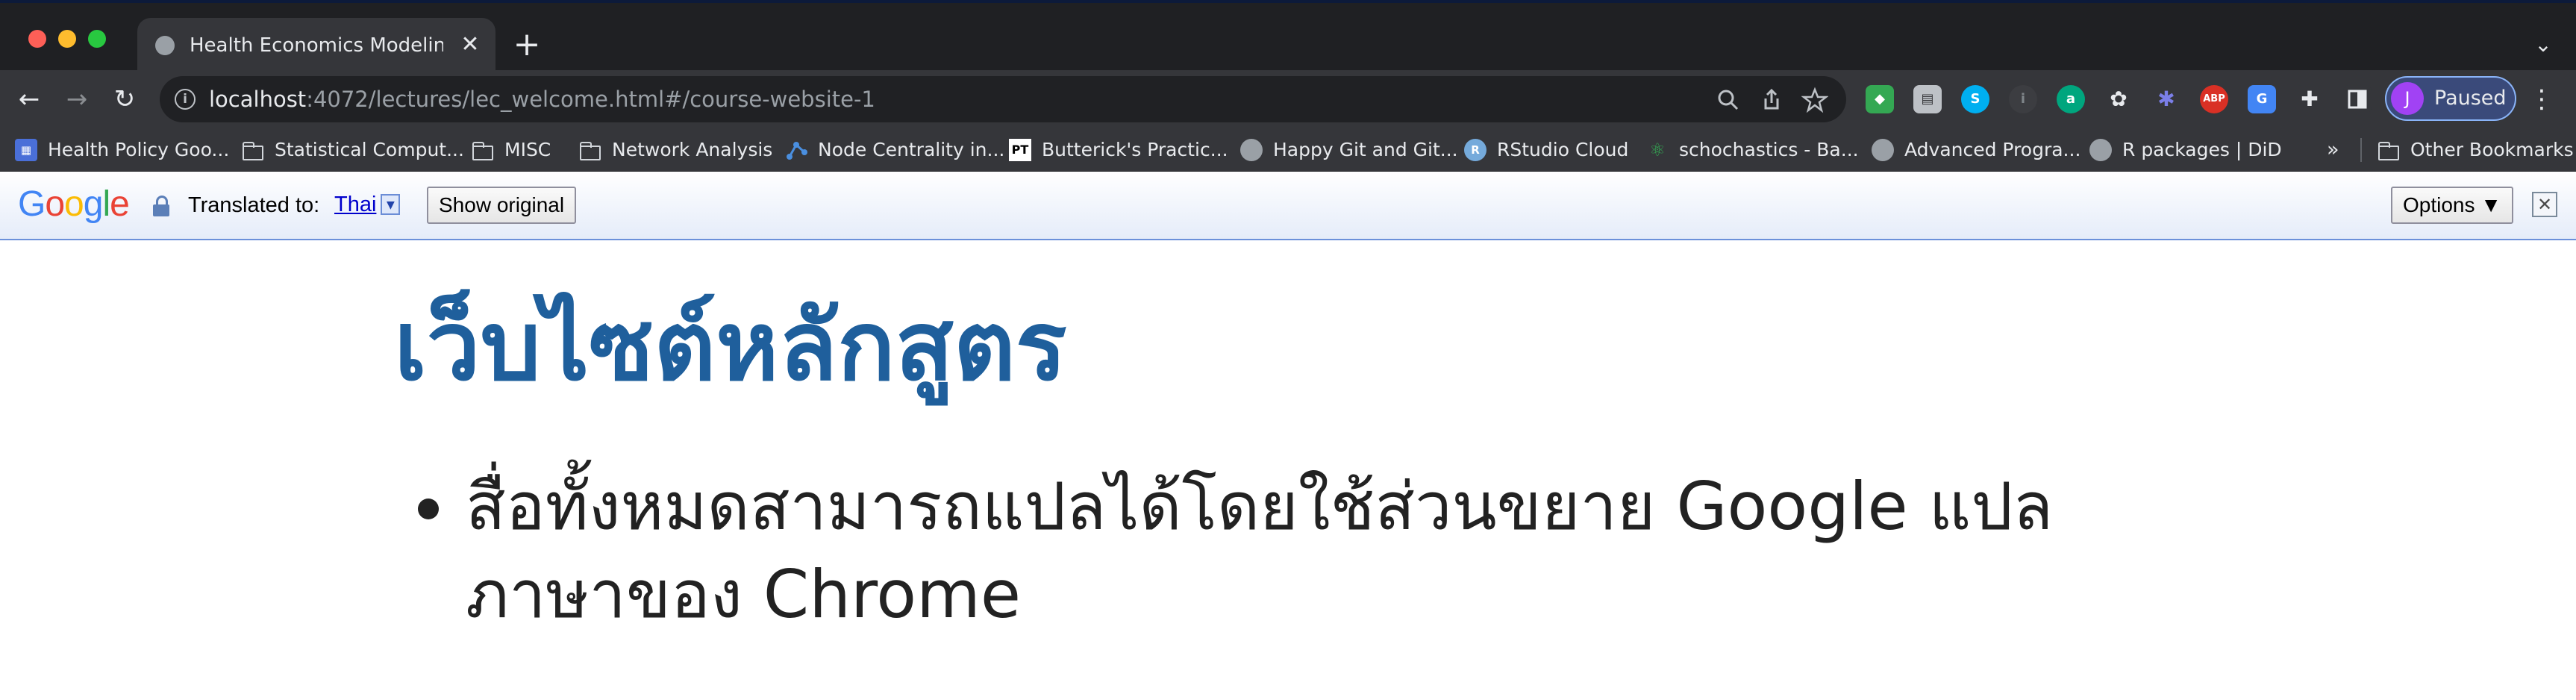  What do you see at coordinates (2543, 45) in the screenshot?
I see `tab-search-button: ⌄` at bounding box center [2543, 45].